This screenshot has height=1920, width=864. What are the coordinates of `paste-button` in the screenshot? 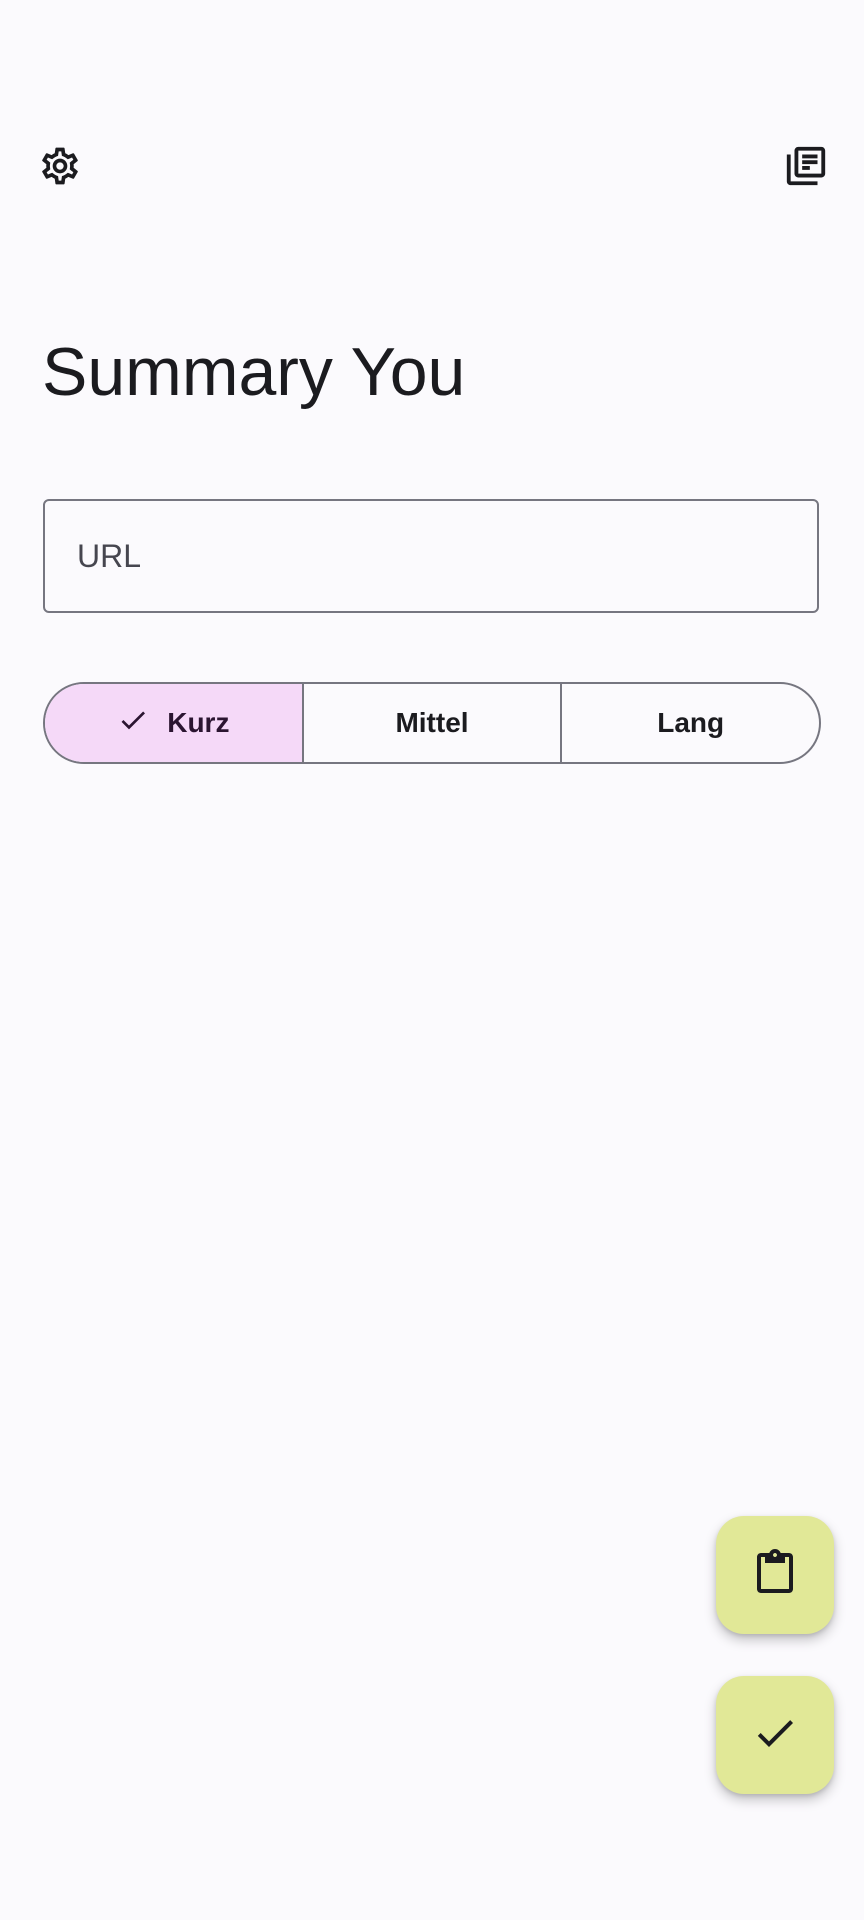 It's located at (775, 1575).